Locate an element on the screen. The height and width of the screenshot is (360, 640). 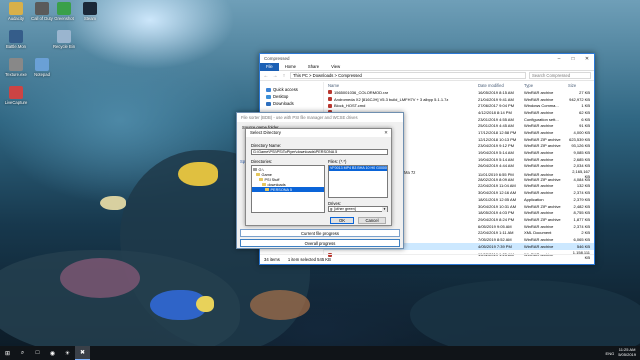
language-indicator: ENG is located at coordinates (610, 353).